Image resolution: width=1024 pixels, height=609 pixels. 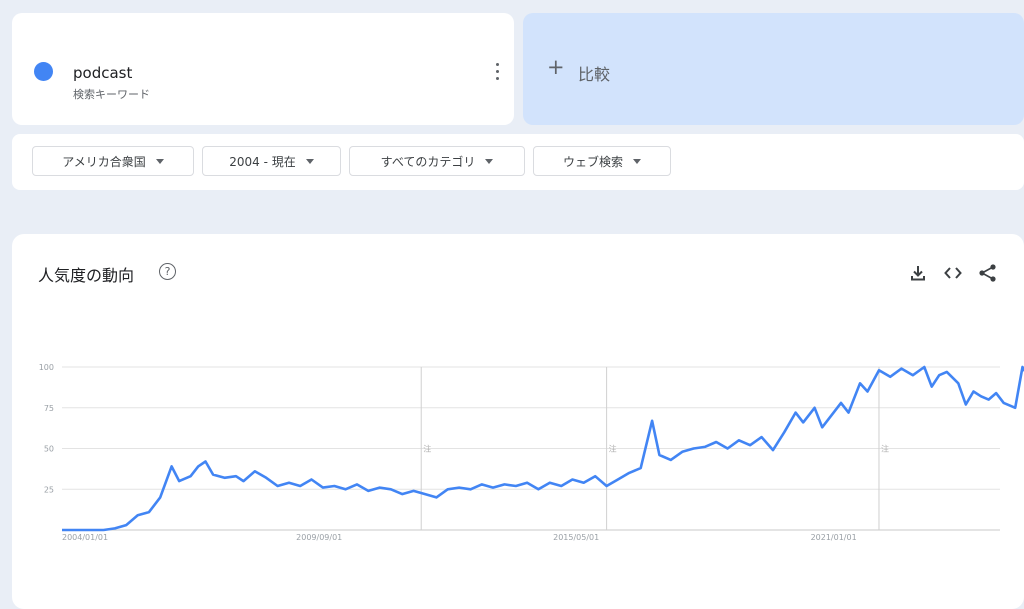 I want to click on filter-bar: アメリカ合衆国 2004 - 現在 すべてのカテゴリ ウェブ検索, so click(x=518, y=162).